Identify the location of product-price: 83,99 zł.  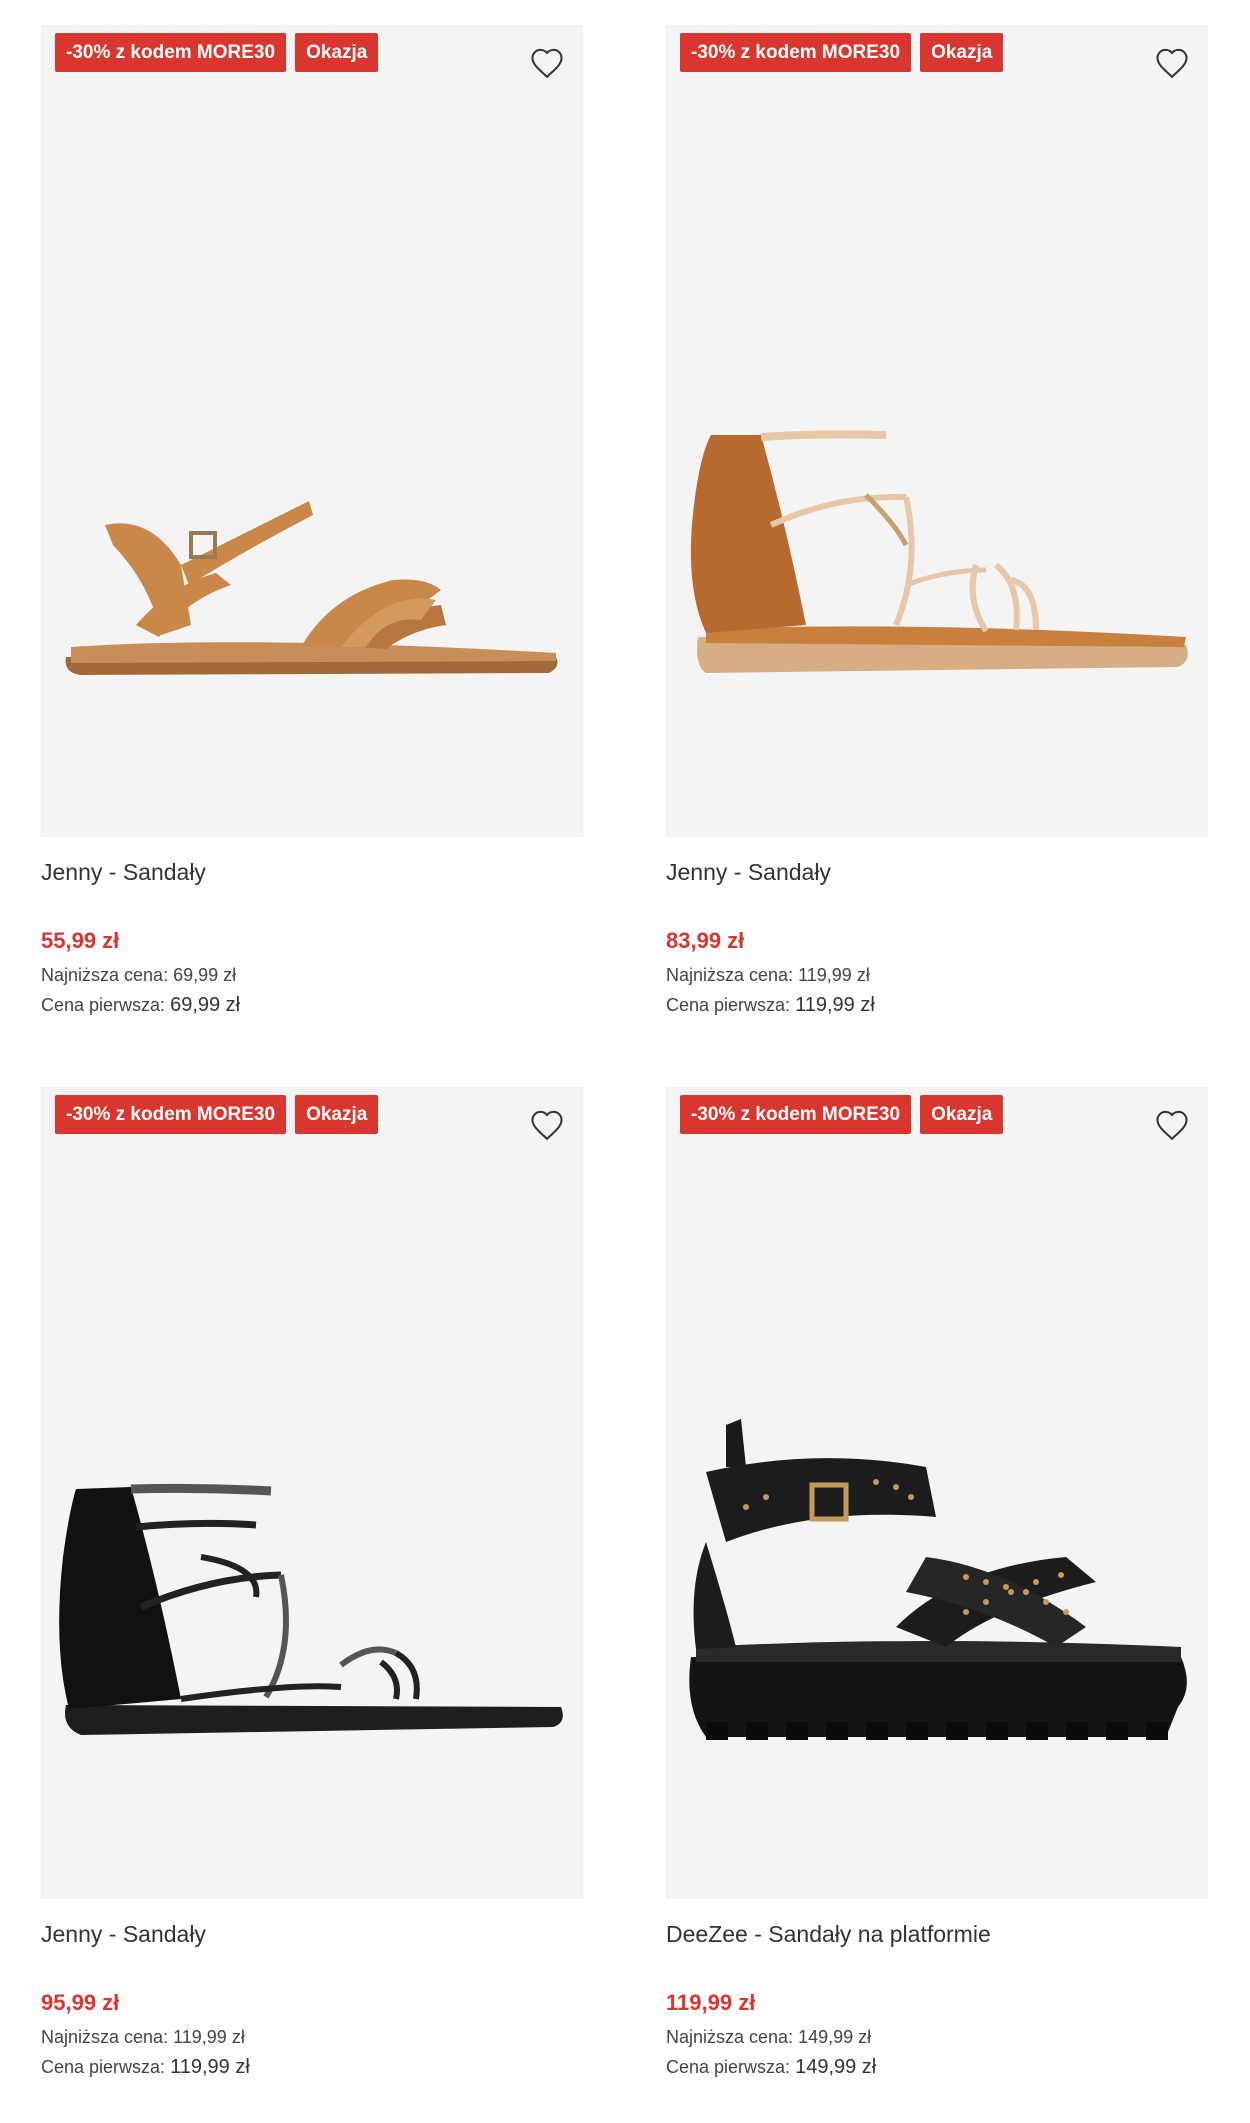
(705, 940).